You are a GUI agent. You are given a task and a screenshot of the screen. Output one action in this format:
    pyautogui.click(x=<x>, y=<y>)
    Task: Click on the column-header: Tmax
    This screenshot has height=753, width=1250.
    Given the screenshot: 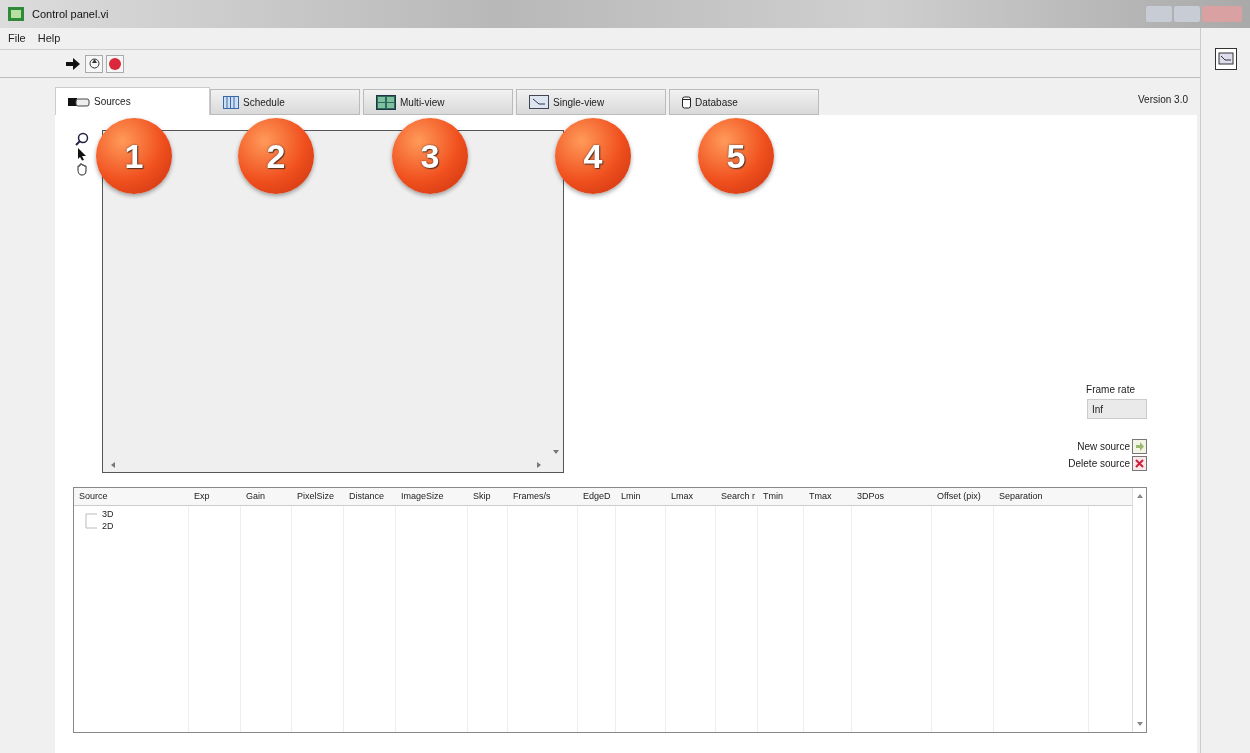 What is the action you would take?
    pyautogui.click(x=828, y=496)
    